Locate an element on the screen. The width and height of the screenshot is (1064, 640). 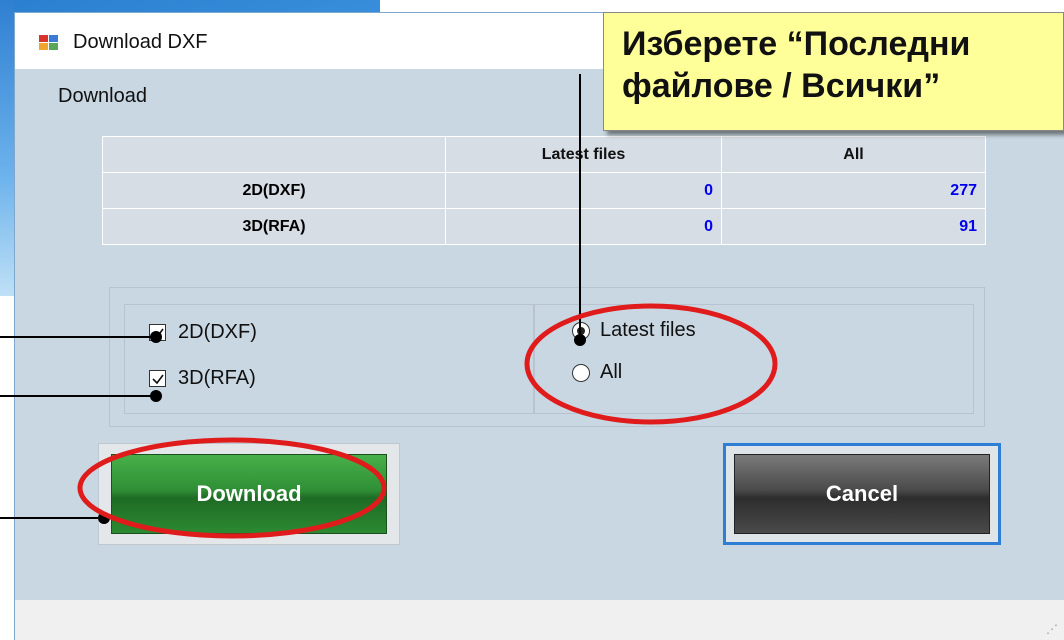
row-label: 3D(RFA) is located at coordinates (274, 226).